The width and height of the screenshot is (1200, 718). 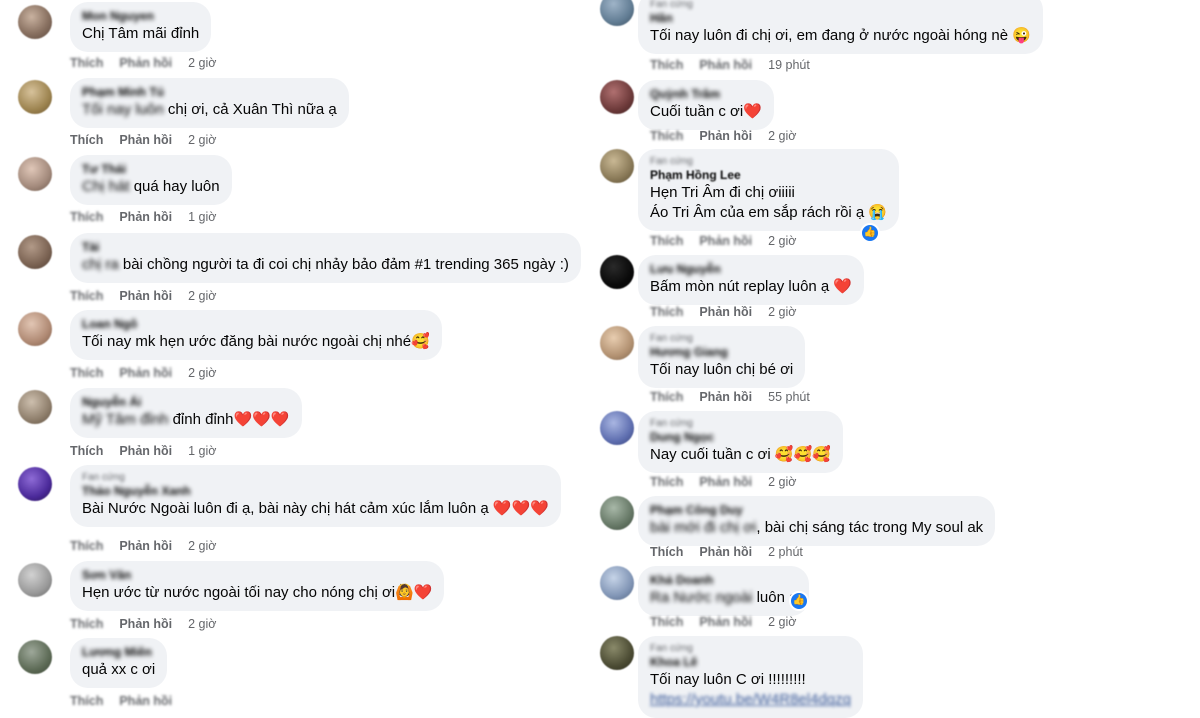 I want to click on comment-bubble: Mon Nguyen Chị Tâm mãi đỉnh, so click(x=141, y=27).